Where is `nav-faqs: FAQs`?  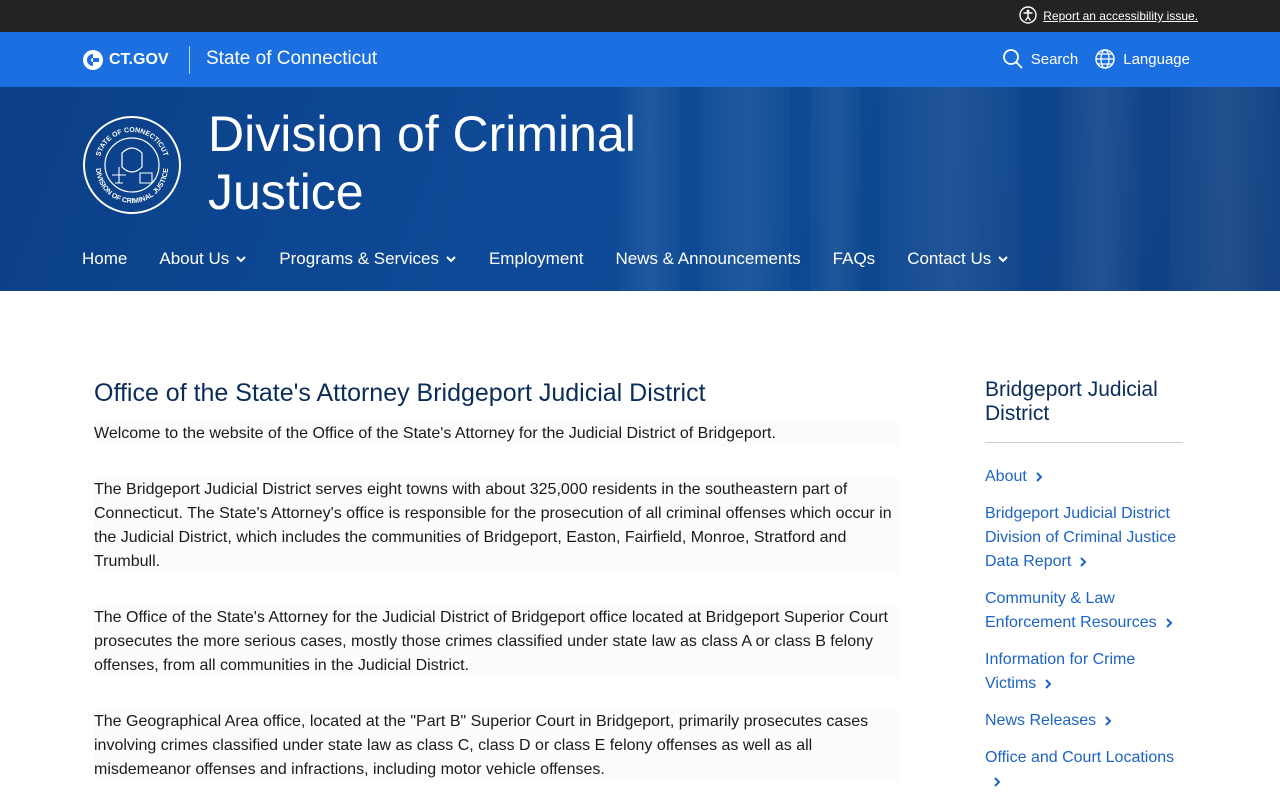 nav-faqs: FAQs is located at coordinates (854, 259).